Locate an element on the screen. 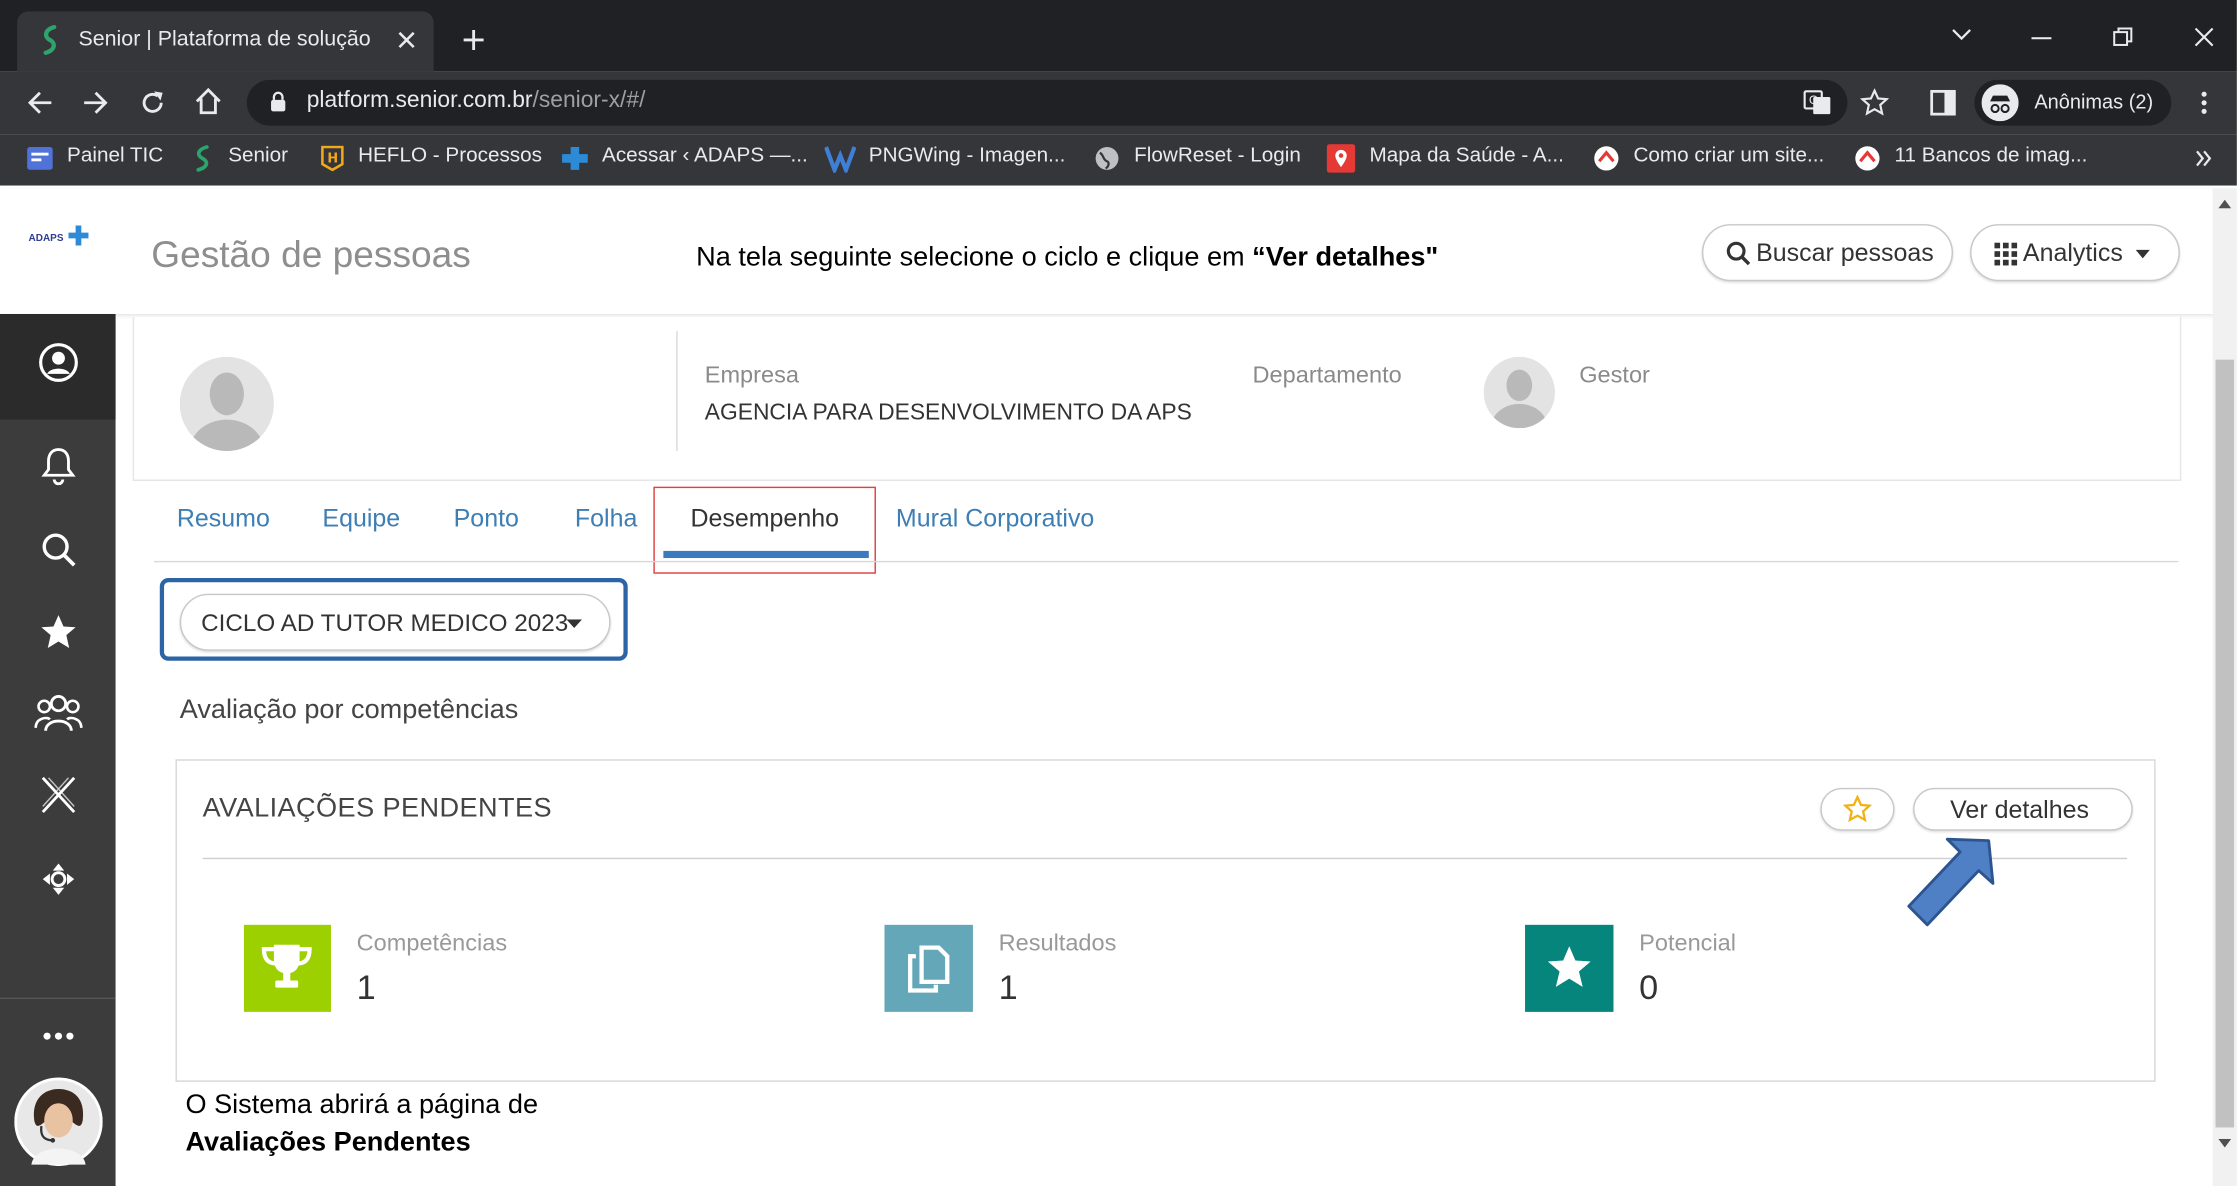  card-divider is located at coordinates (1165, 858).